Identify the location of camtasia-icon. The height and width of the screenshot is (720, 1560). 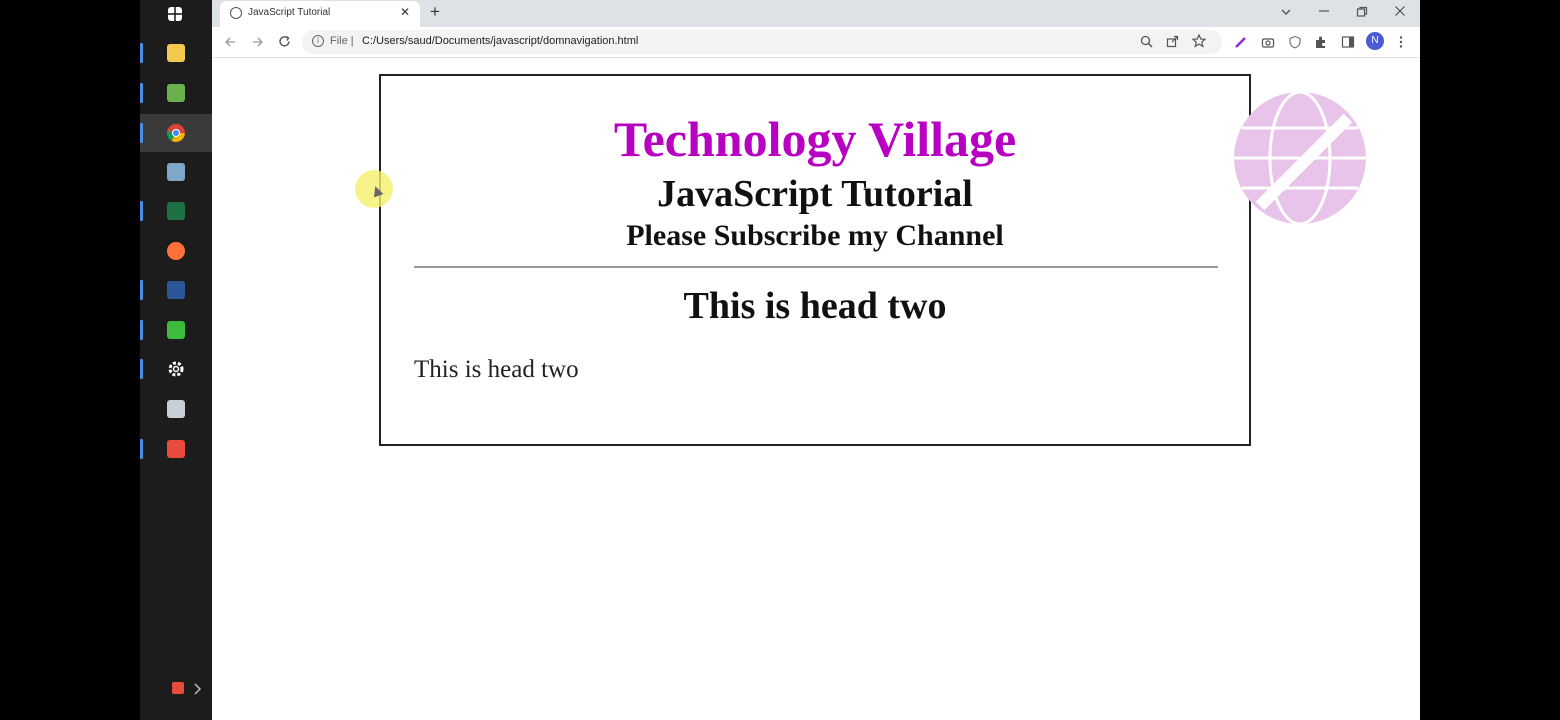
(176, 330).